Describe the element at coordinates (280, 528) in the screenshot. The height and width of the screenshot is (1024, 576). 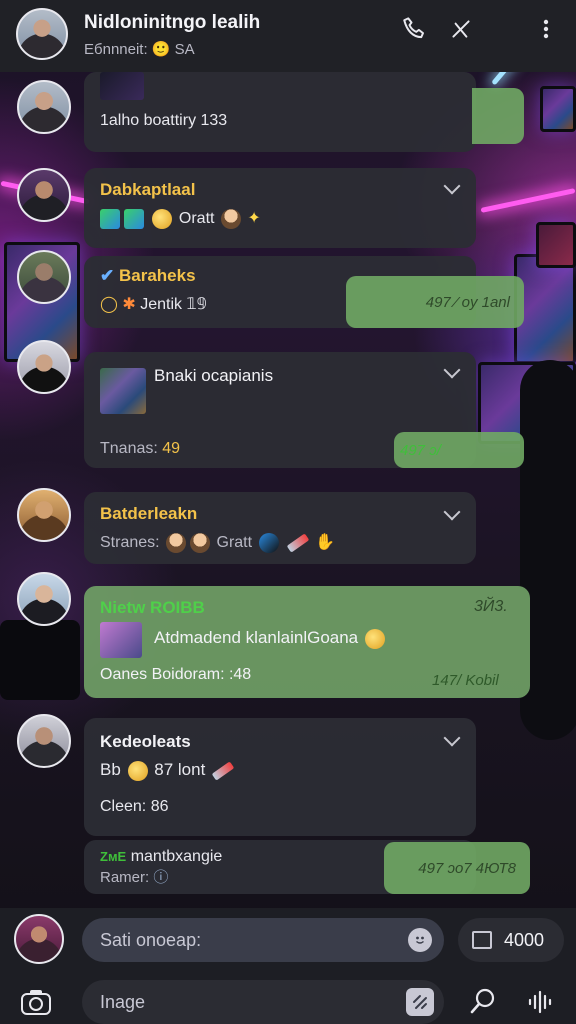
I see `message-bubble: Batderleakn Stranes: Gratt ✋` at that location.